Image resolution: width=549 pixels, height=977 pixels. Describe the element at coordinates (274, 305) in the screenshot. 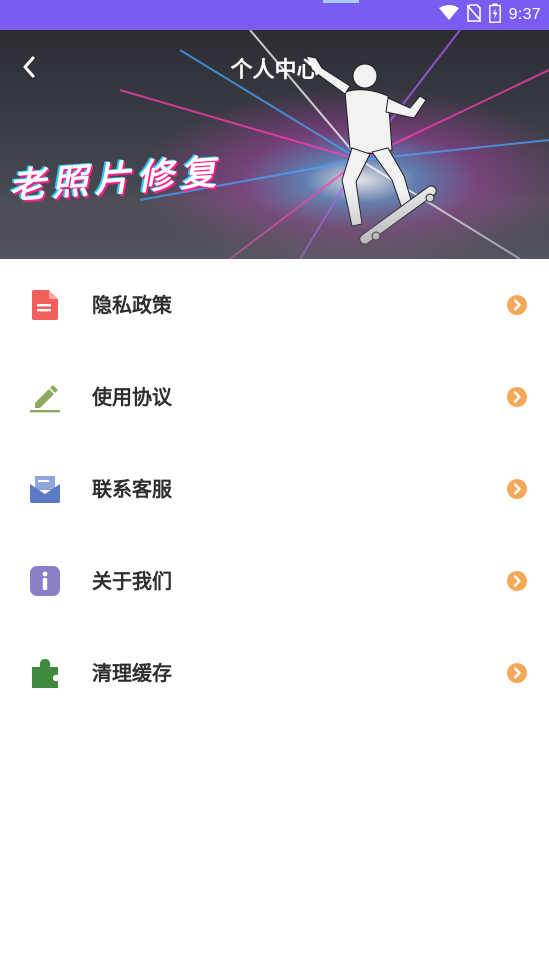

I see `menu-item-privacy-policy: 隐私政策` at that location.